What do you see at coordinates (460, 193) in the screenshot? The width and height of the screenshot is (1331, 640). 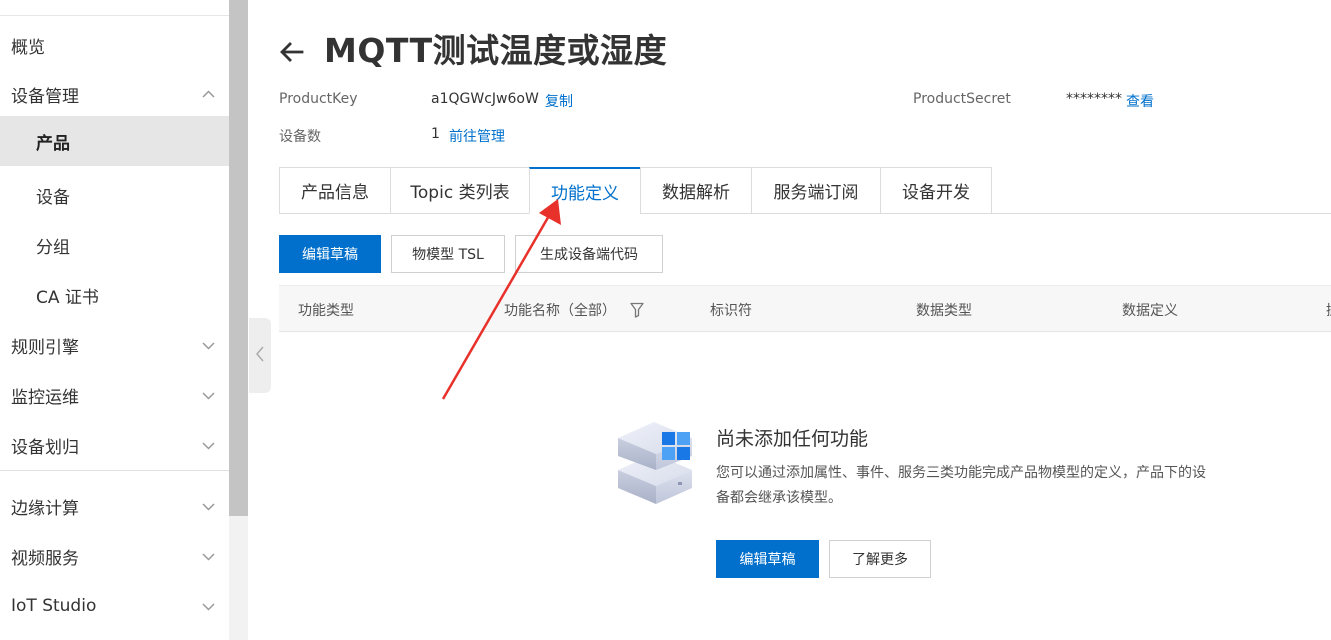 I see `tab-label: Topic 类列表` at bounding box center [460, 193].